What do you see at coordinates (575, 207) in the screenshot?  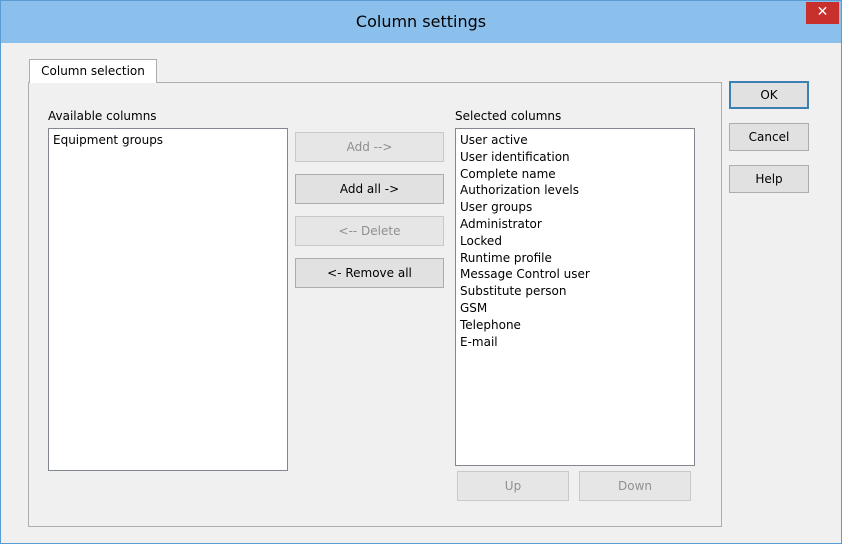 I see `list-item: User groups` at bounding box center [575, 207].